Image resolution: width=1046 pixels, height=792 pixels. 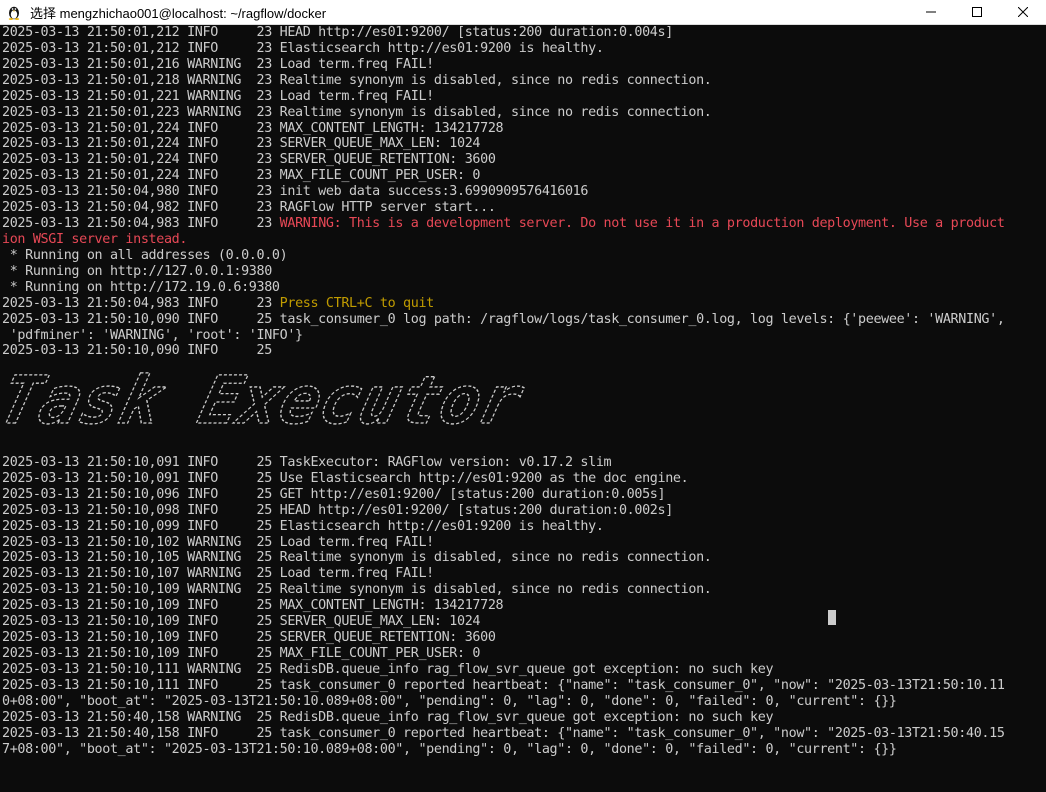 What do you see at coordinates (14, 12) in the screenshot?
I see `linux-penguin-icon` at bounding box center [14, 12].